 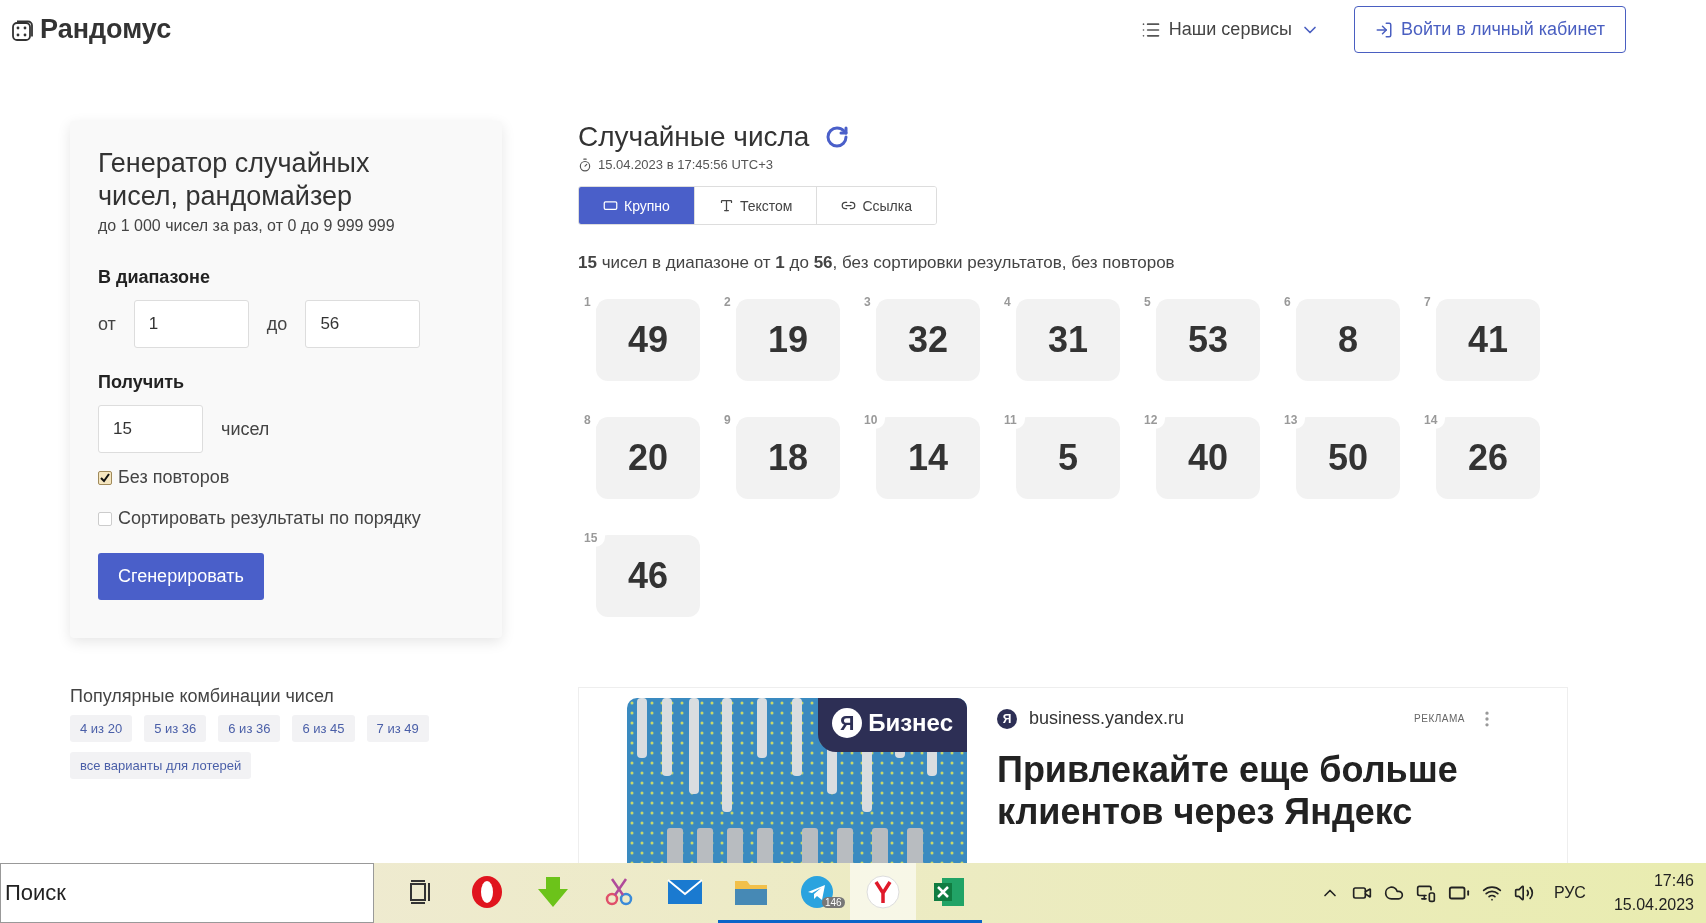 I want to click on taskbar-app-button, so click(x=883, y=893).